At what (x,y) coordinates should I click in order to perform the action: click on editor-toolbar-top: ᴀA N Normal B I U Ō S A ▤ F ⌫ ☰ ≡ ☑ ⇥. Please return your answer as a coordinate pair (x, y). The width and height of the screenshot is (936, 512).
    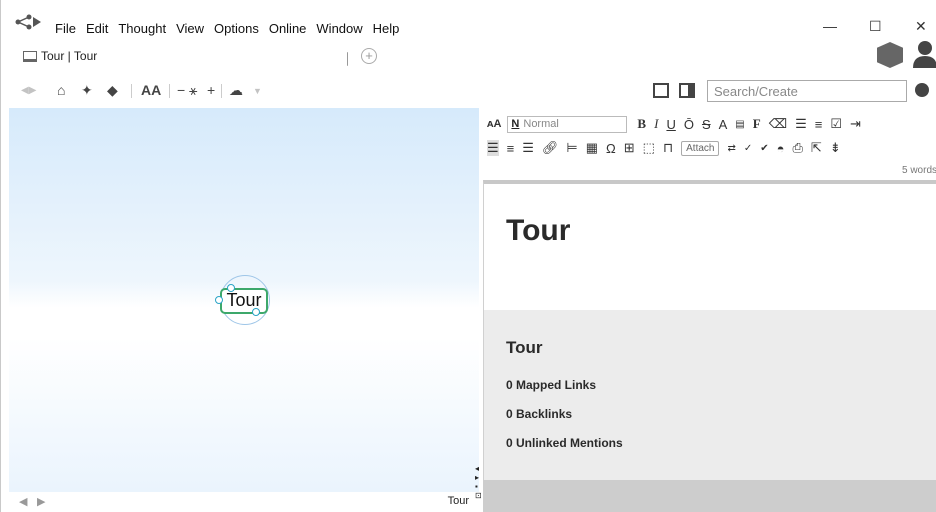
    Looking at the image, I should click on (709, 124).